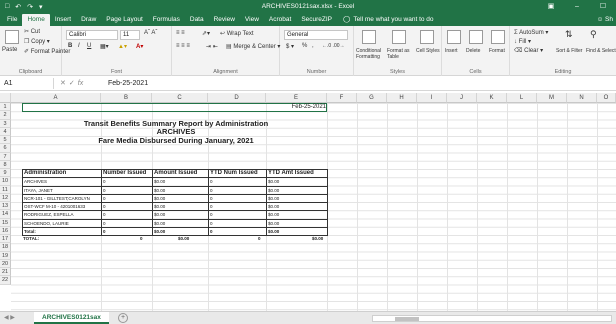 This screenshot has height=324, width=616. Describe the element at coordinates (237, 173) in the screenshot. I see `header-ytd-num-issued: YTD Num Issued` at that location.